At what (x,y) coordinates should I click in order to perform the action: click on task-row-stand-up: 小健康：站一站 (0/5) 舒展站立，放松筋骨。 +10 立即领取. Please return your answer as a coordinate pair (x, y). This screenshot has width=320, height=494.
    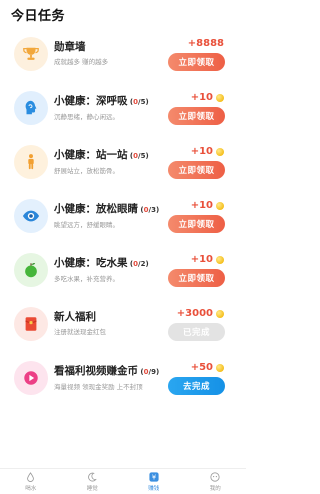
    Looking at the image, I should click on (123, 165).